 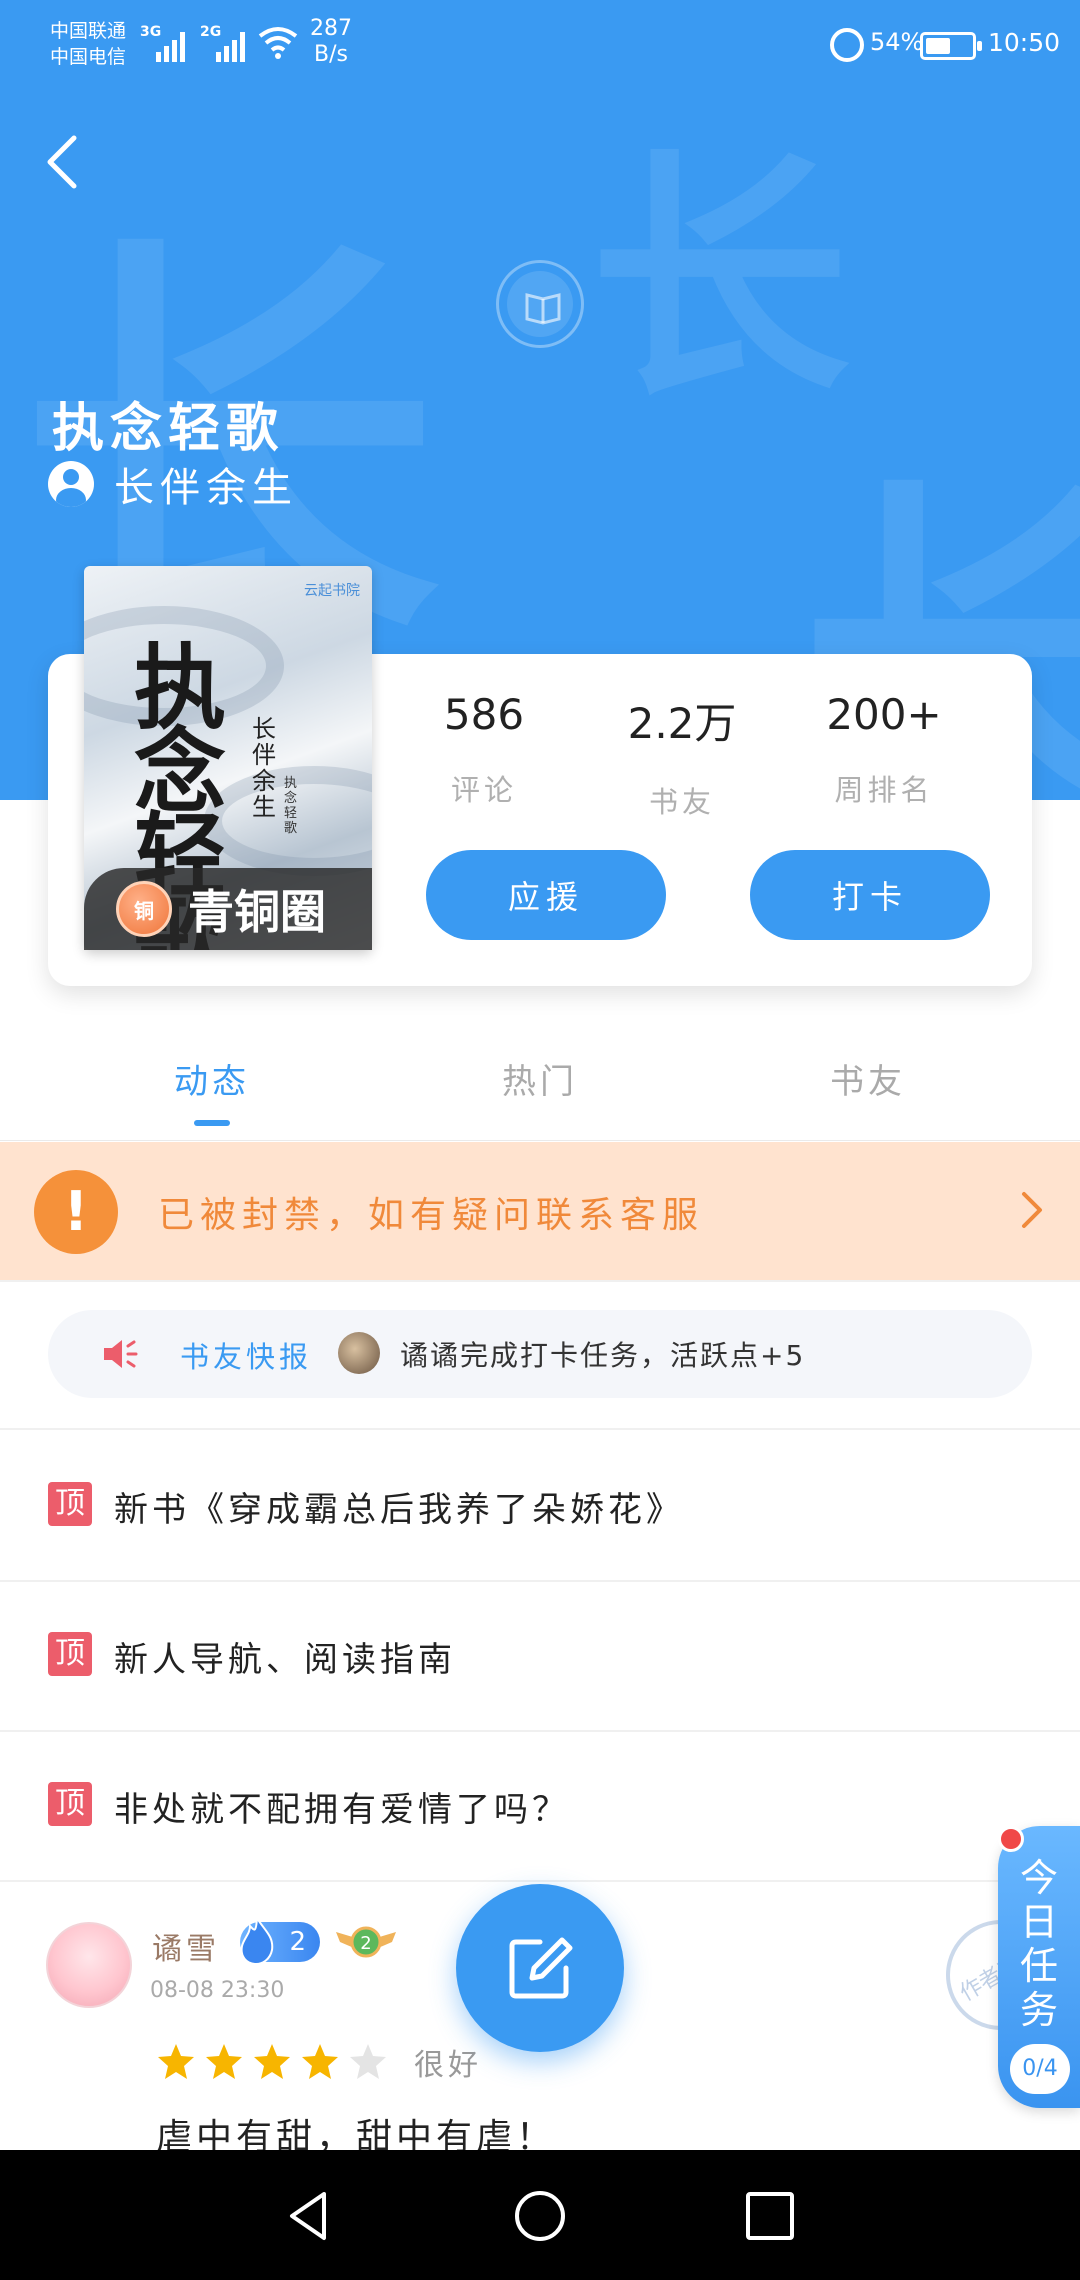 I want to click on battery-level, so click(x=938, y=46).